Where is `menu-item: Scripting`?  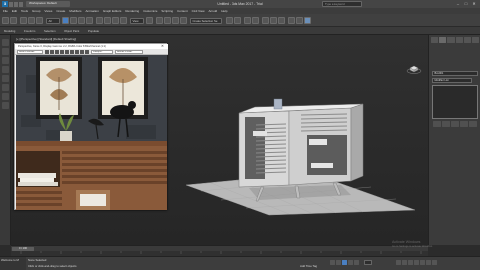 menu-item: Scripting is located at coordinates (167, 11).